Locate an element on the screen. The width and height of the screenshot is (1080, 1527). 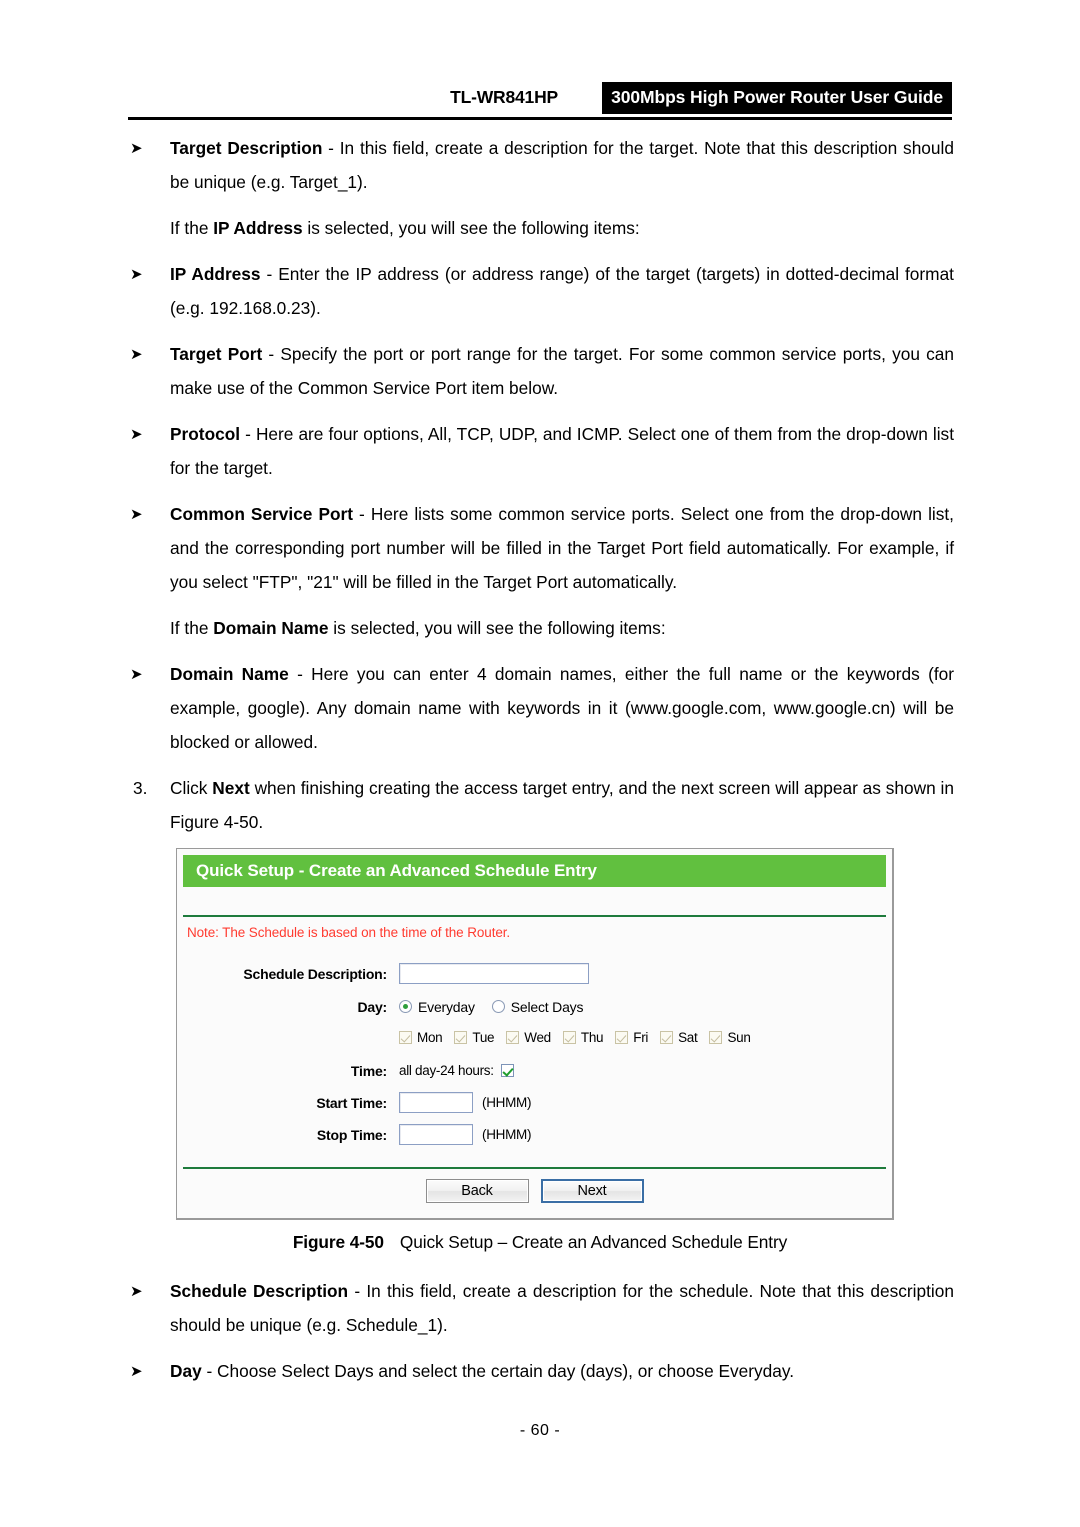
checkbox-fri: Fri is located at coordinates (631, 1037).